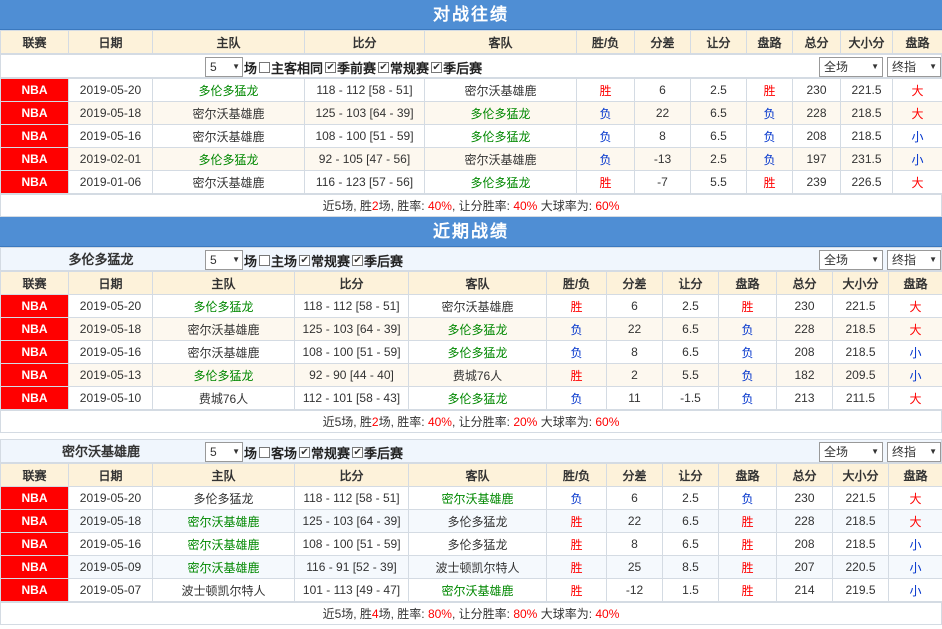 The height and width of the screenshot is (629, 942). Describe the element at coordinates (384, 261) in the screenshot. I see `filter-option-label: 季后赛` at that location.